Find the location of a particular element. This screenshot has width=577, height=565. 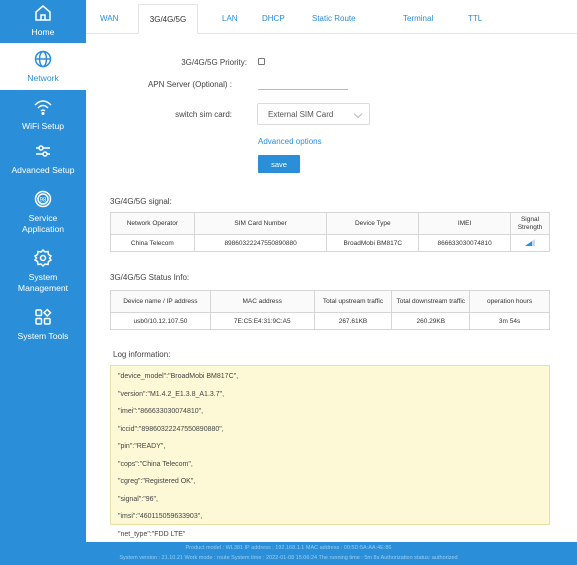

sidebar-item-advanced-setup: Advanced Setup is located at coordinates (43, 159).